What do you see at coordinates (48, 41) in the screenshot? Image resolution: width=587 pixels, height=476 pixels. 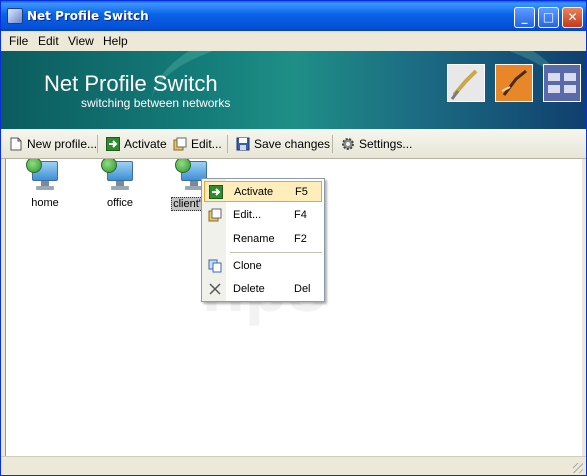 I see `menu-edit: Edit` at bounding box center [48, 41].